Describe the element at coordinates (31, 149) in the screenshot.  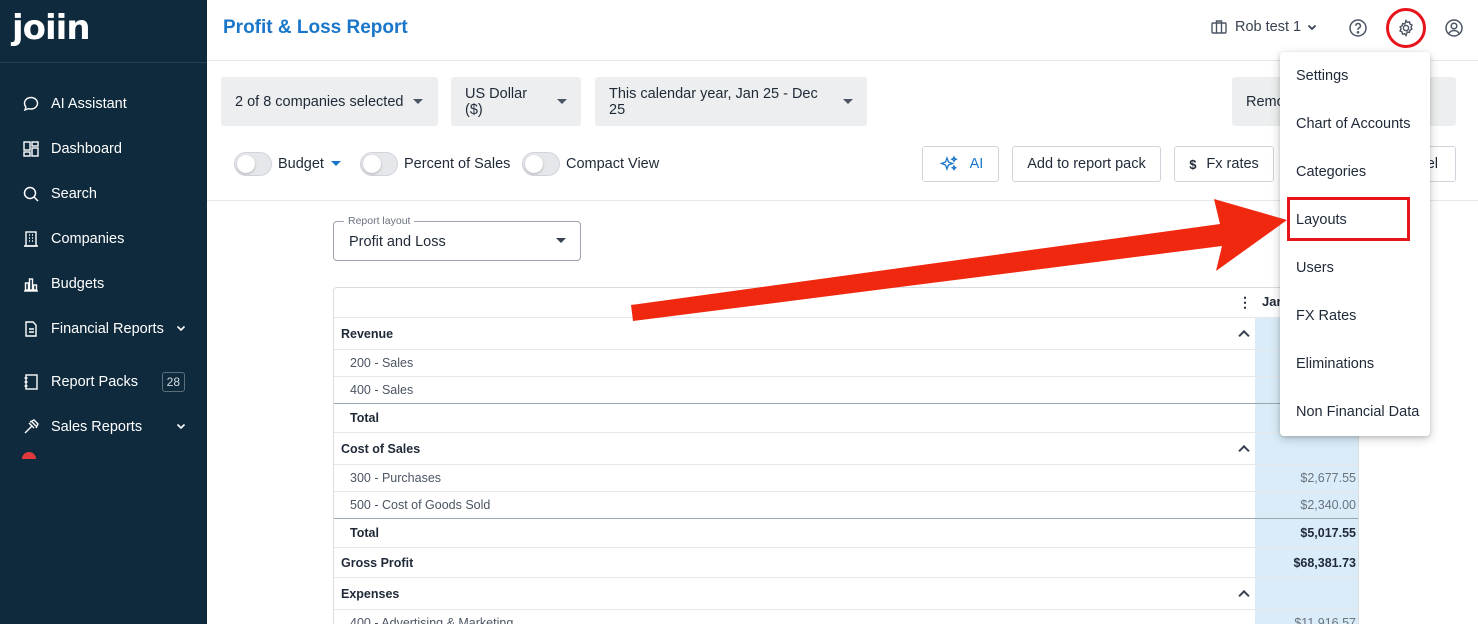
I see `dashboard-grid-icon` at that location.